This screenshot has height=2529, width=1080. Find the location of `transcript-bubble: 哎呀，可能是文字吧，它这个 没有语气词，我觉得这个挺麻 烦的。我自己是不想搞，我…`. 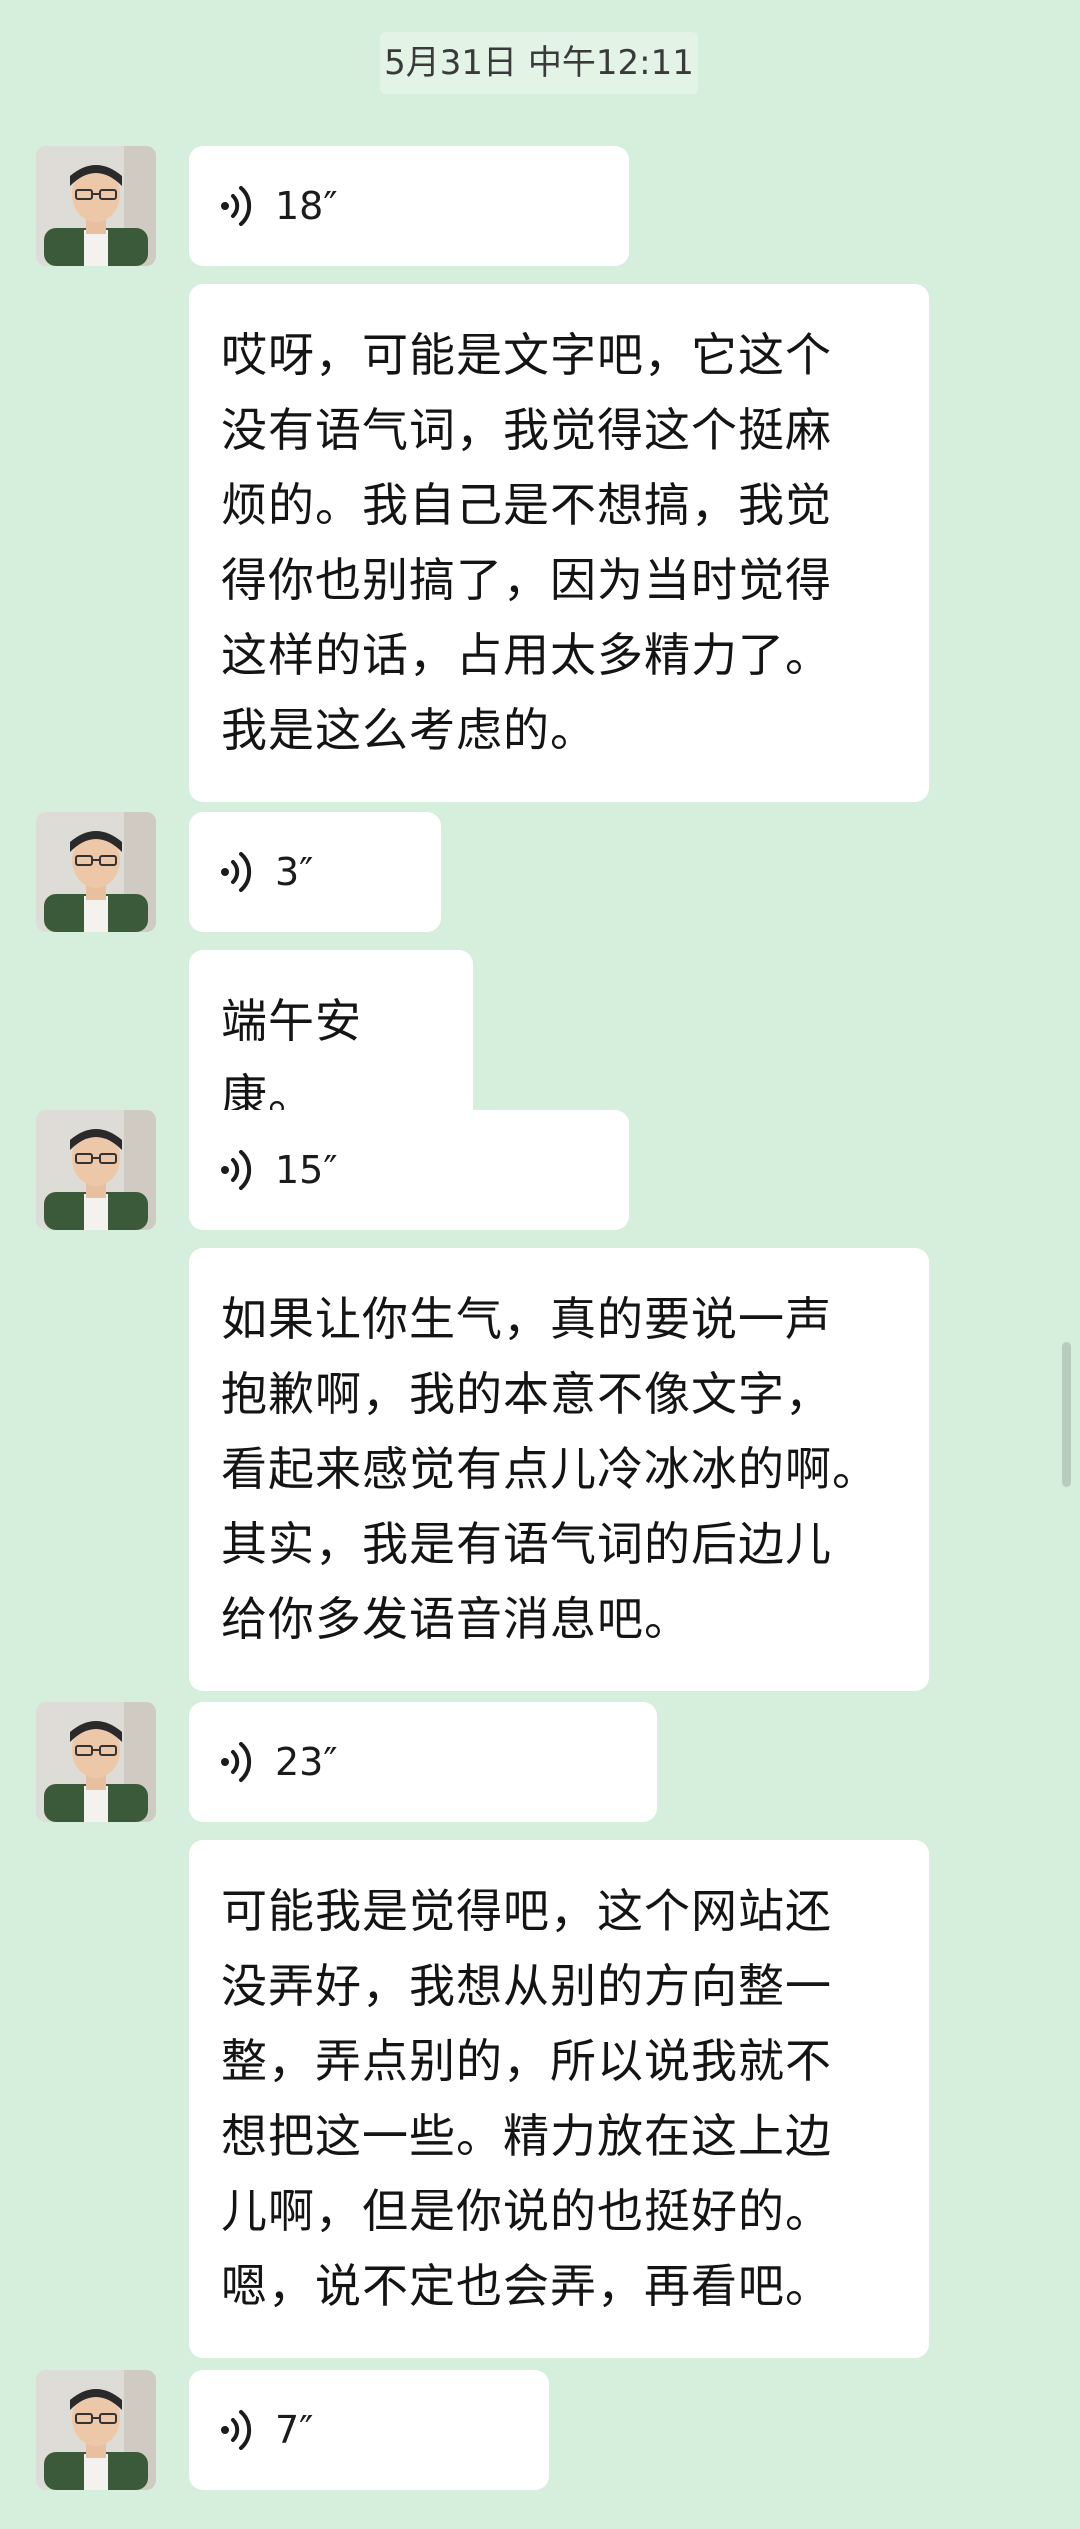

transcript-bubble: 哎呀，可能是文字吧，它这个 没有语气词，我觉得这个挺麻 烦的。我自己是不想搞，我… is located at coordinates (559, 543).